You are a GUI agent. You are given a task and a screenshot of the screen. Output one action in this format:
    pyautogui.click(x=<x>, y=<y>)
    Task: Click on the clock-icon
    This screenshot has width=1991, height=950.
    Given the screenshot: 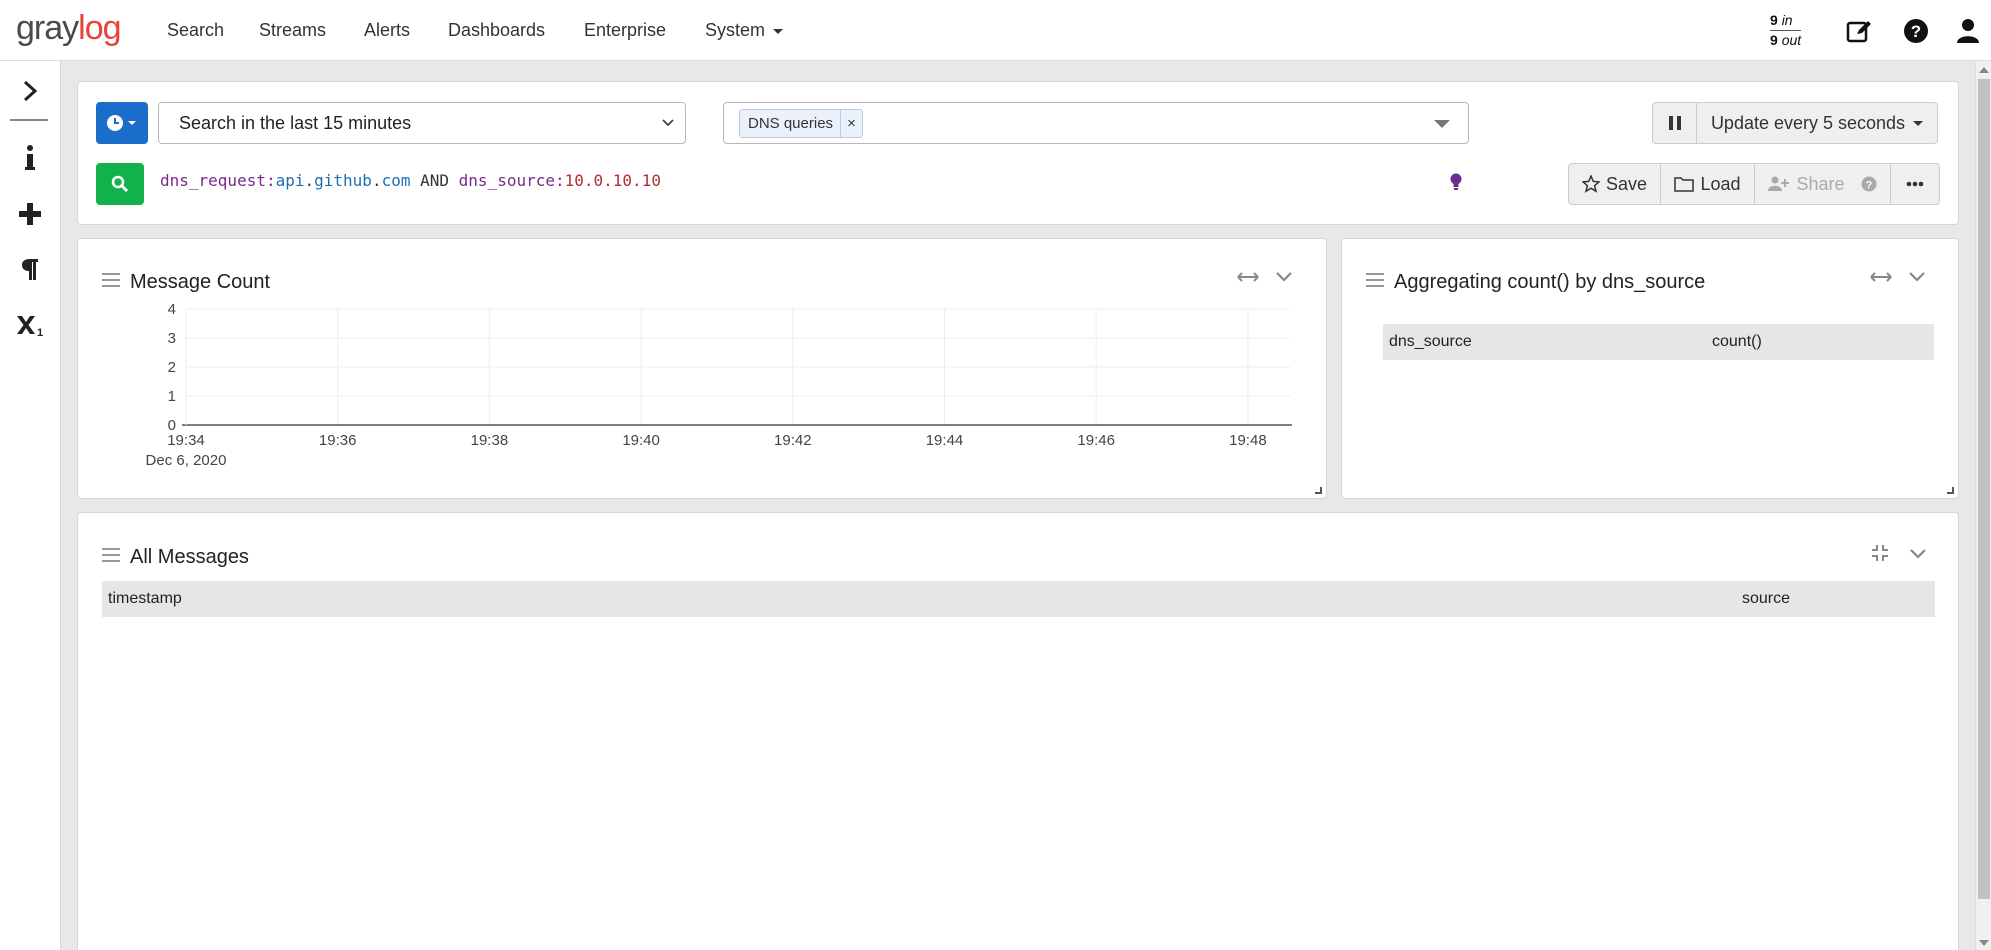 What is the action you would take?
    pyautogui.click(x=121, y=123)
    